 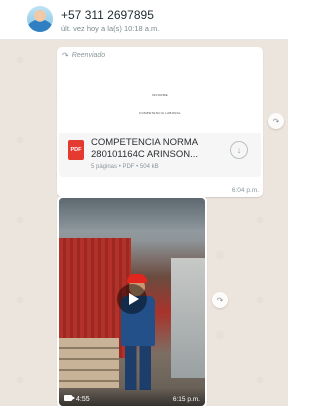 What do you see at coordinates (137, 278) in the screenshot?
I see `thumbnail-helmet` at bounding box center [137, 278].